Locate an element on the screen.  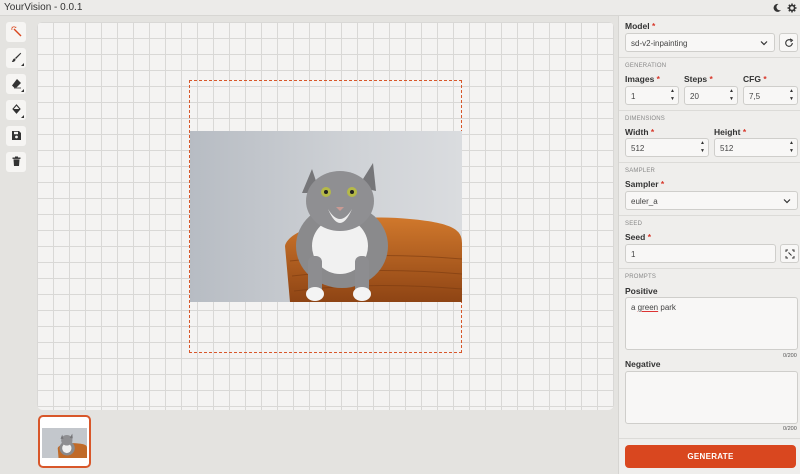
width-label: Width * is located at coordinates (640, 132).